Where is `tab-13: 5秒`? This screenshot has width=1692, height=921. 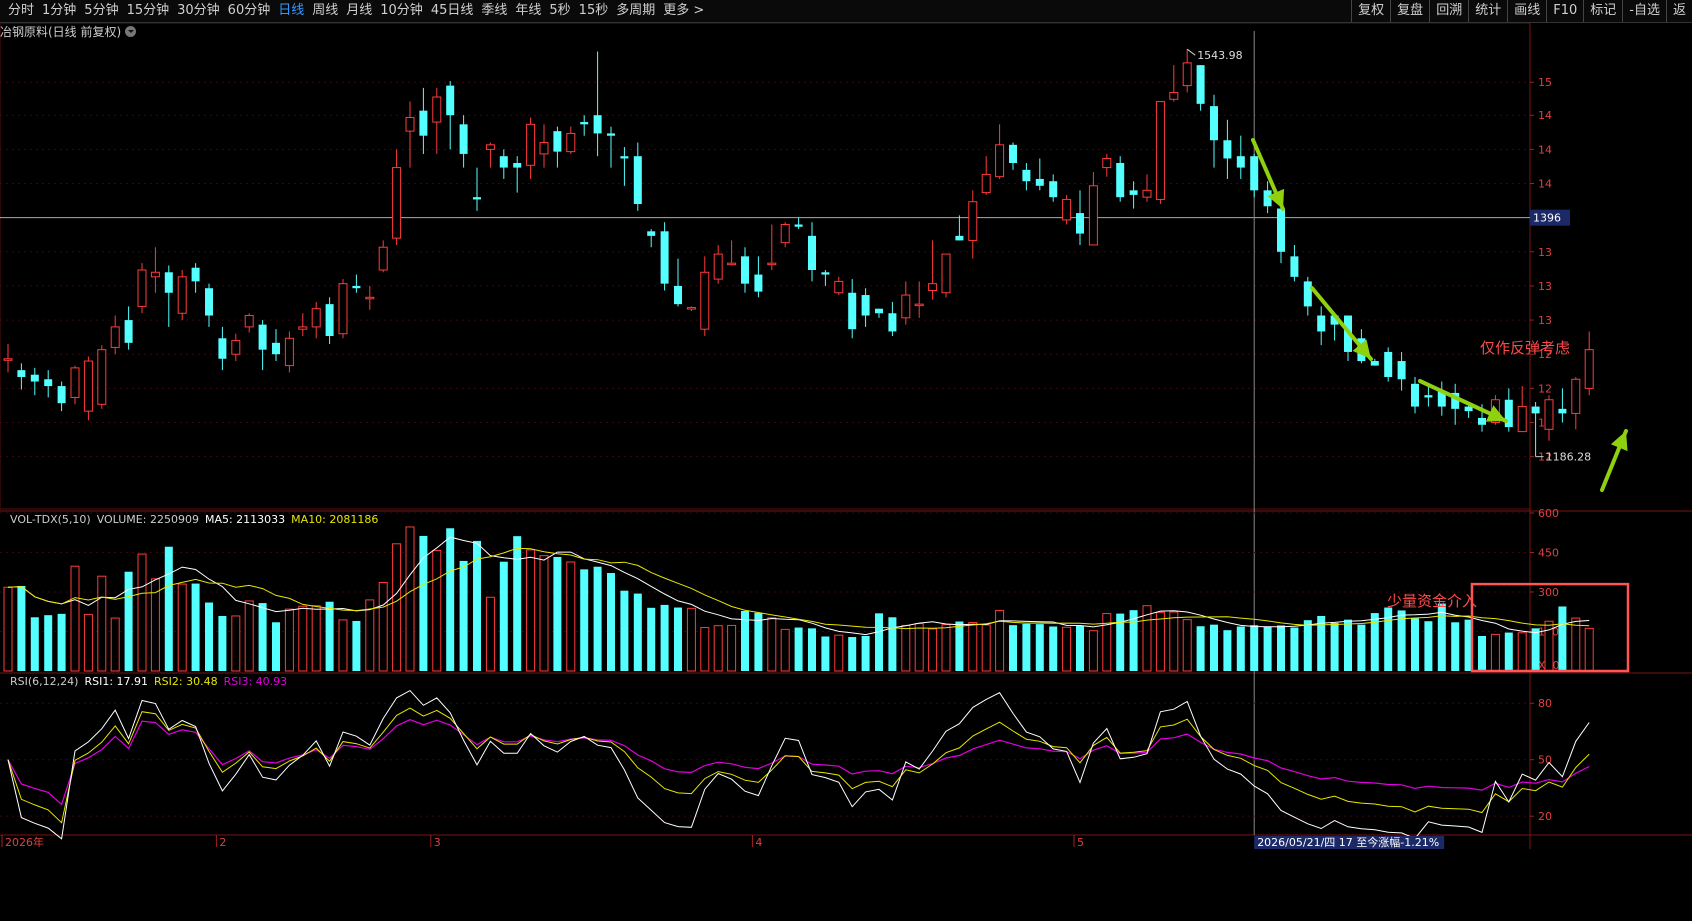 tab-13: 5秒 is located at coordinates (559, 11).